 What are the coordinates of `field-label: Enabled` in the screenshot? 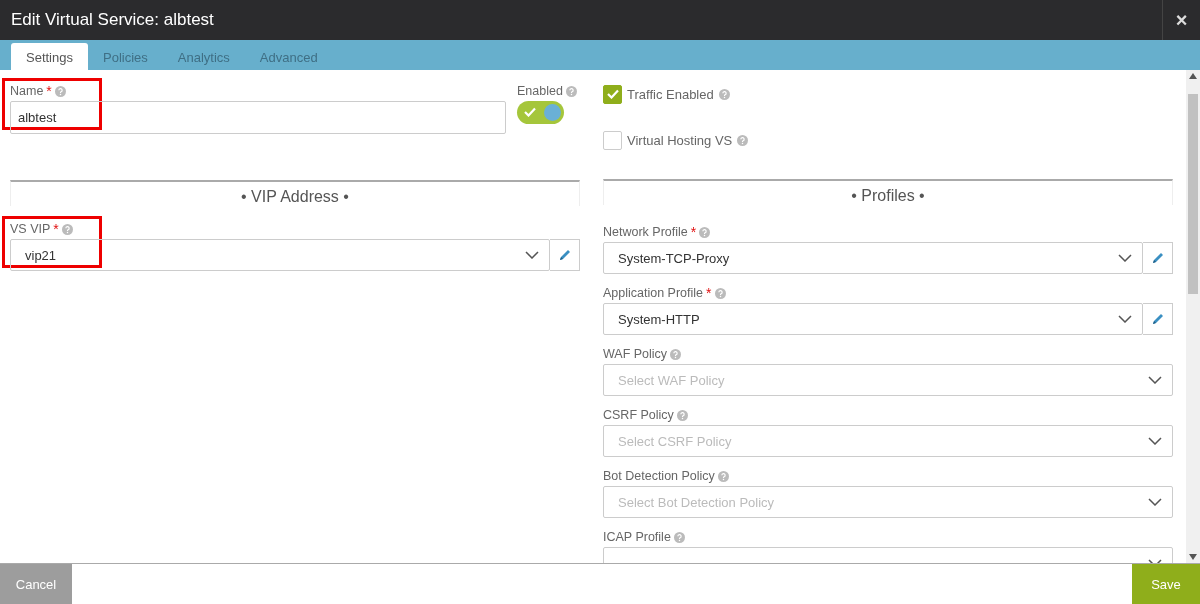 It's located at (540, 91).